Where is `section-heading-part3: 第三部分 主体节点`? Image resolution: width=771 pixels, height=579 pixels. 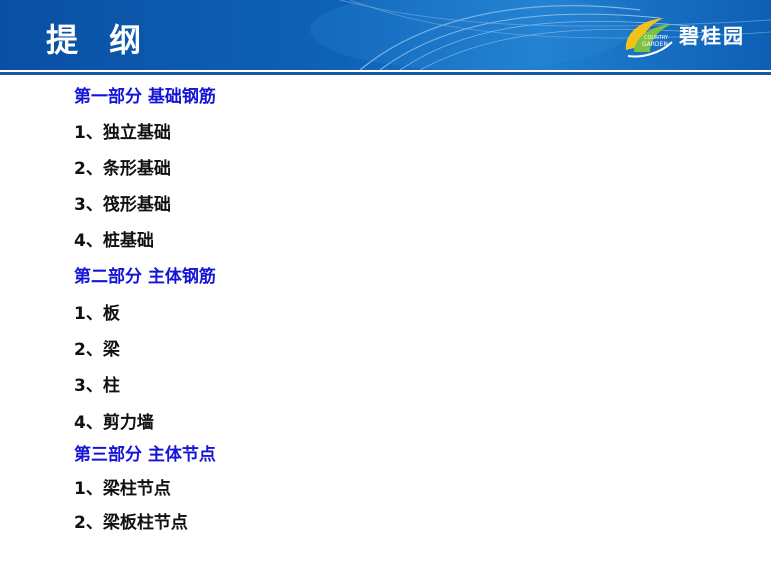 section-heading-part3: 第三部分 主体节点 is located at coordinates (145, 455).